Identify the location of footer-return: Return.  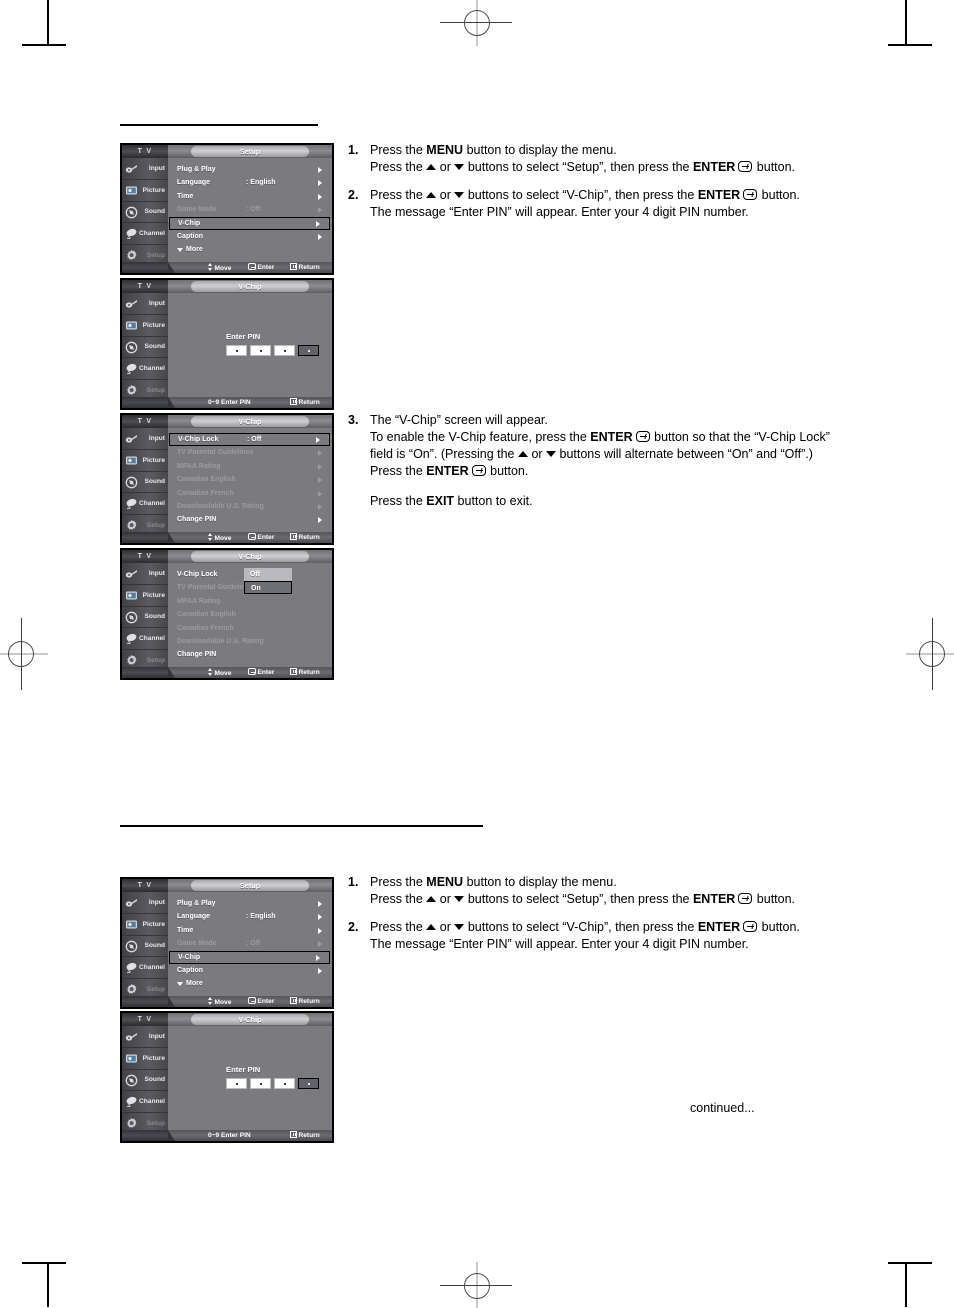
(305, 1135).